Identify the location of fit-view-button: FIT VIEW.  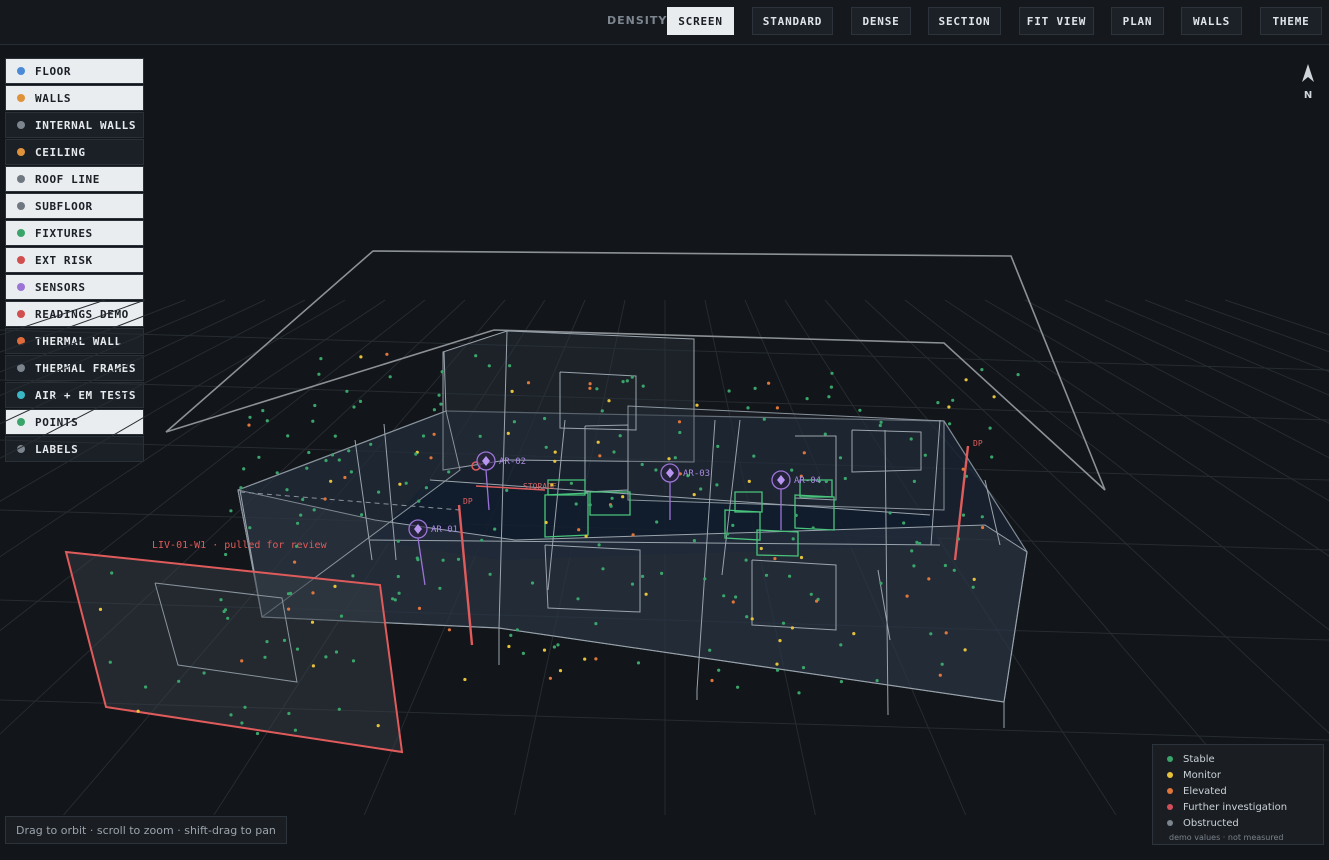
(1056, 21).